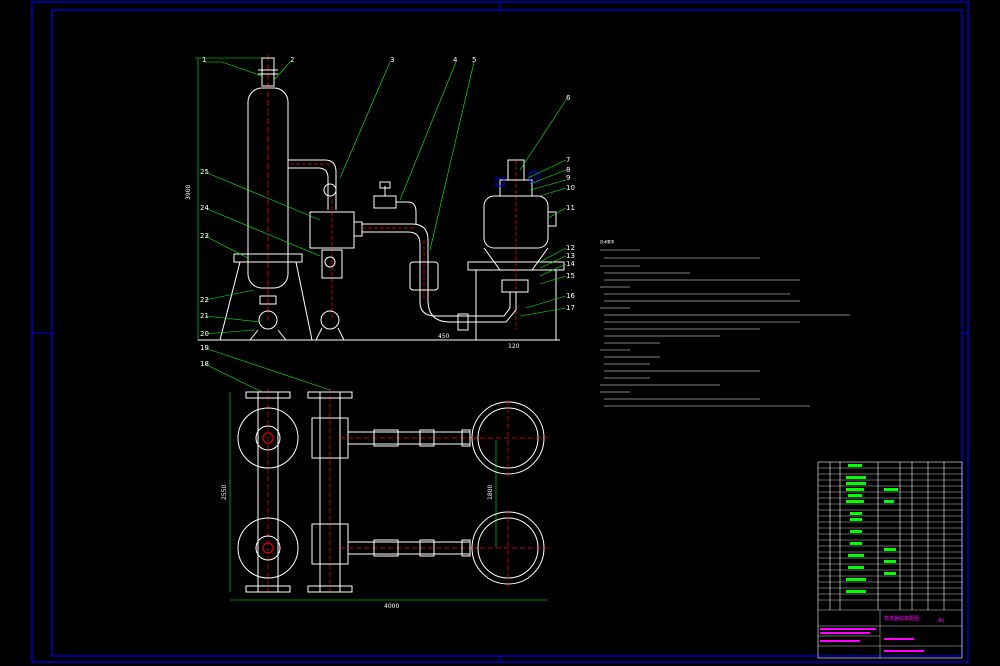 This screenshot has height=666, width=1000. I want to click on dim-height-total: 3900, so click(188, 192).